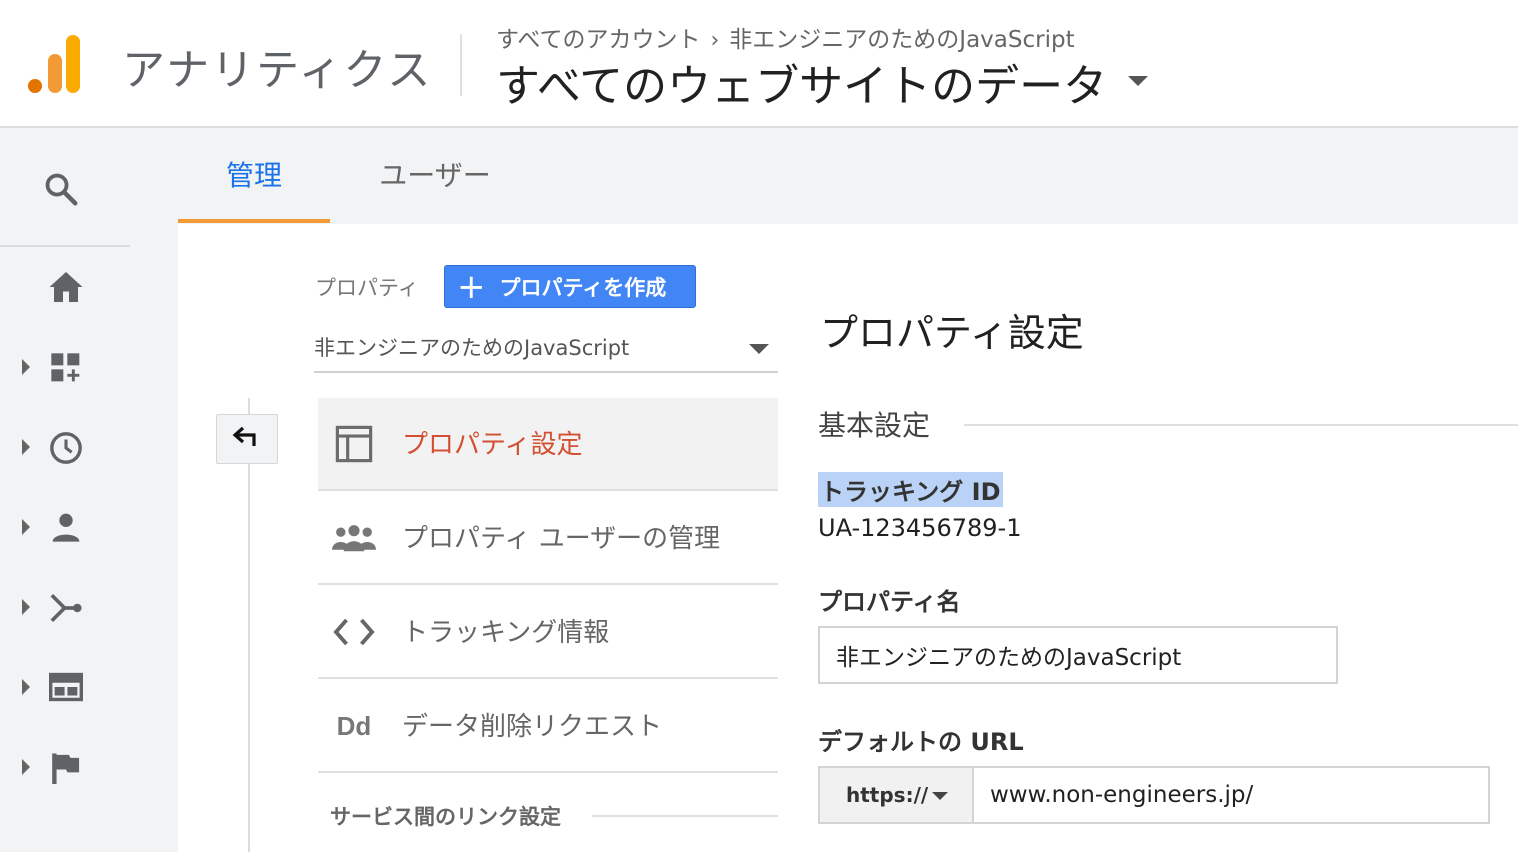  What do you see at coordinates (1231, 795) in the screenshot?
I see `default-url-input` at bounding box center [1231, 795].